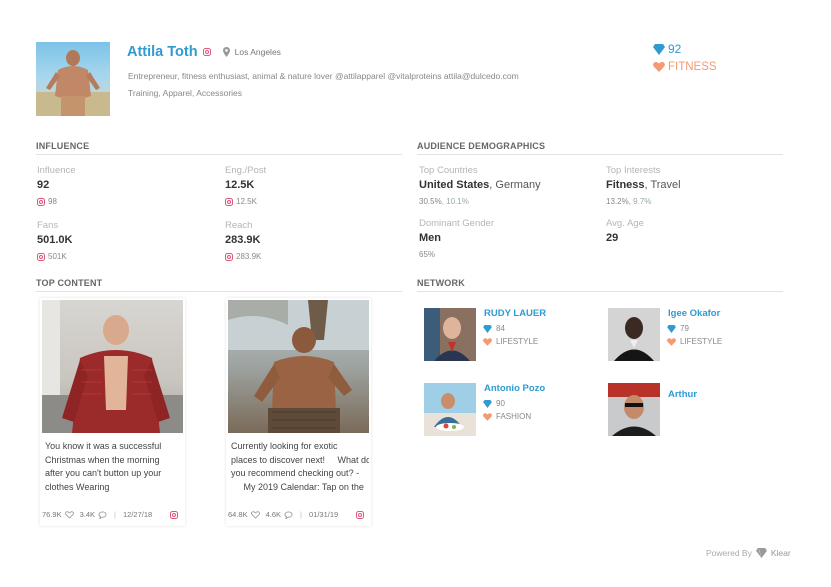  I want to click on interest-secondary: Travel, so click(665, 185).